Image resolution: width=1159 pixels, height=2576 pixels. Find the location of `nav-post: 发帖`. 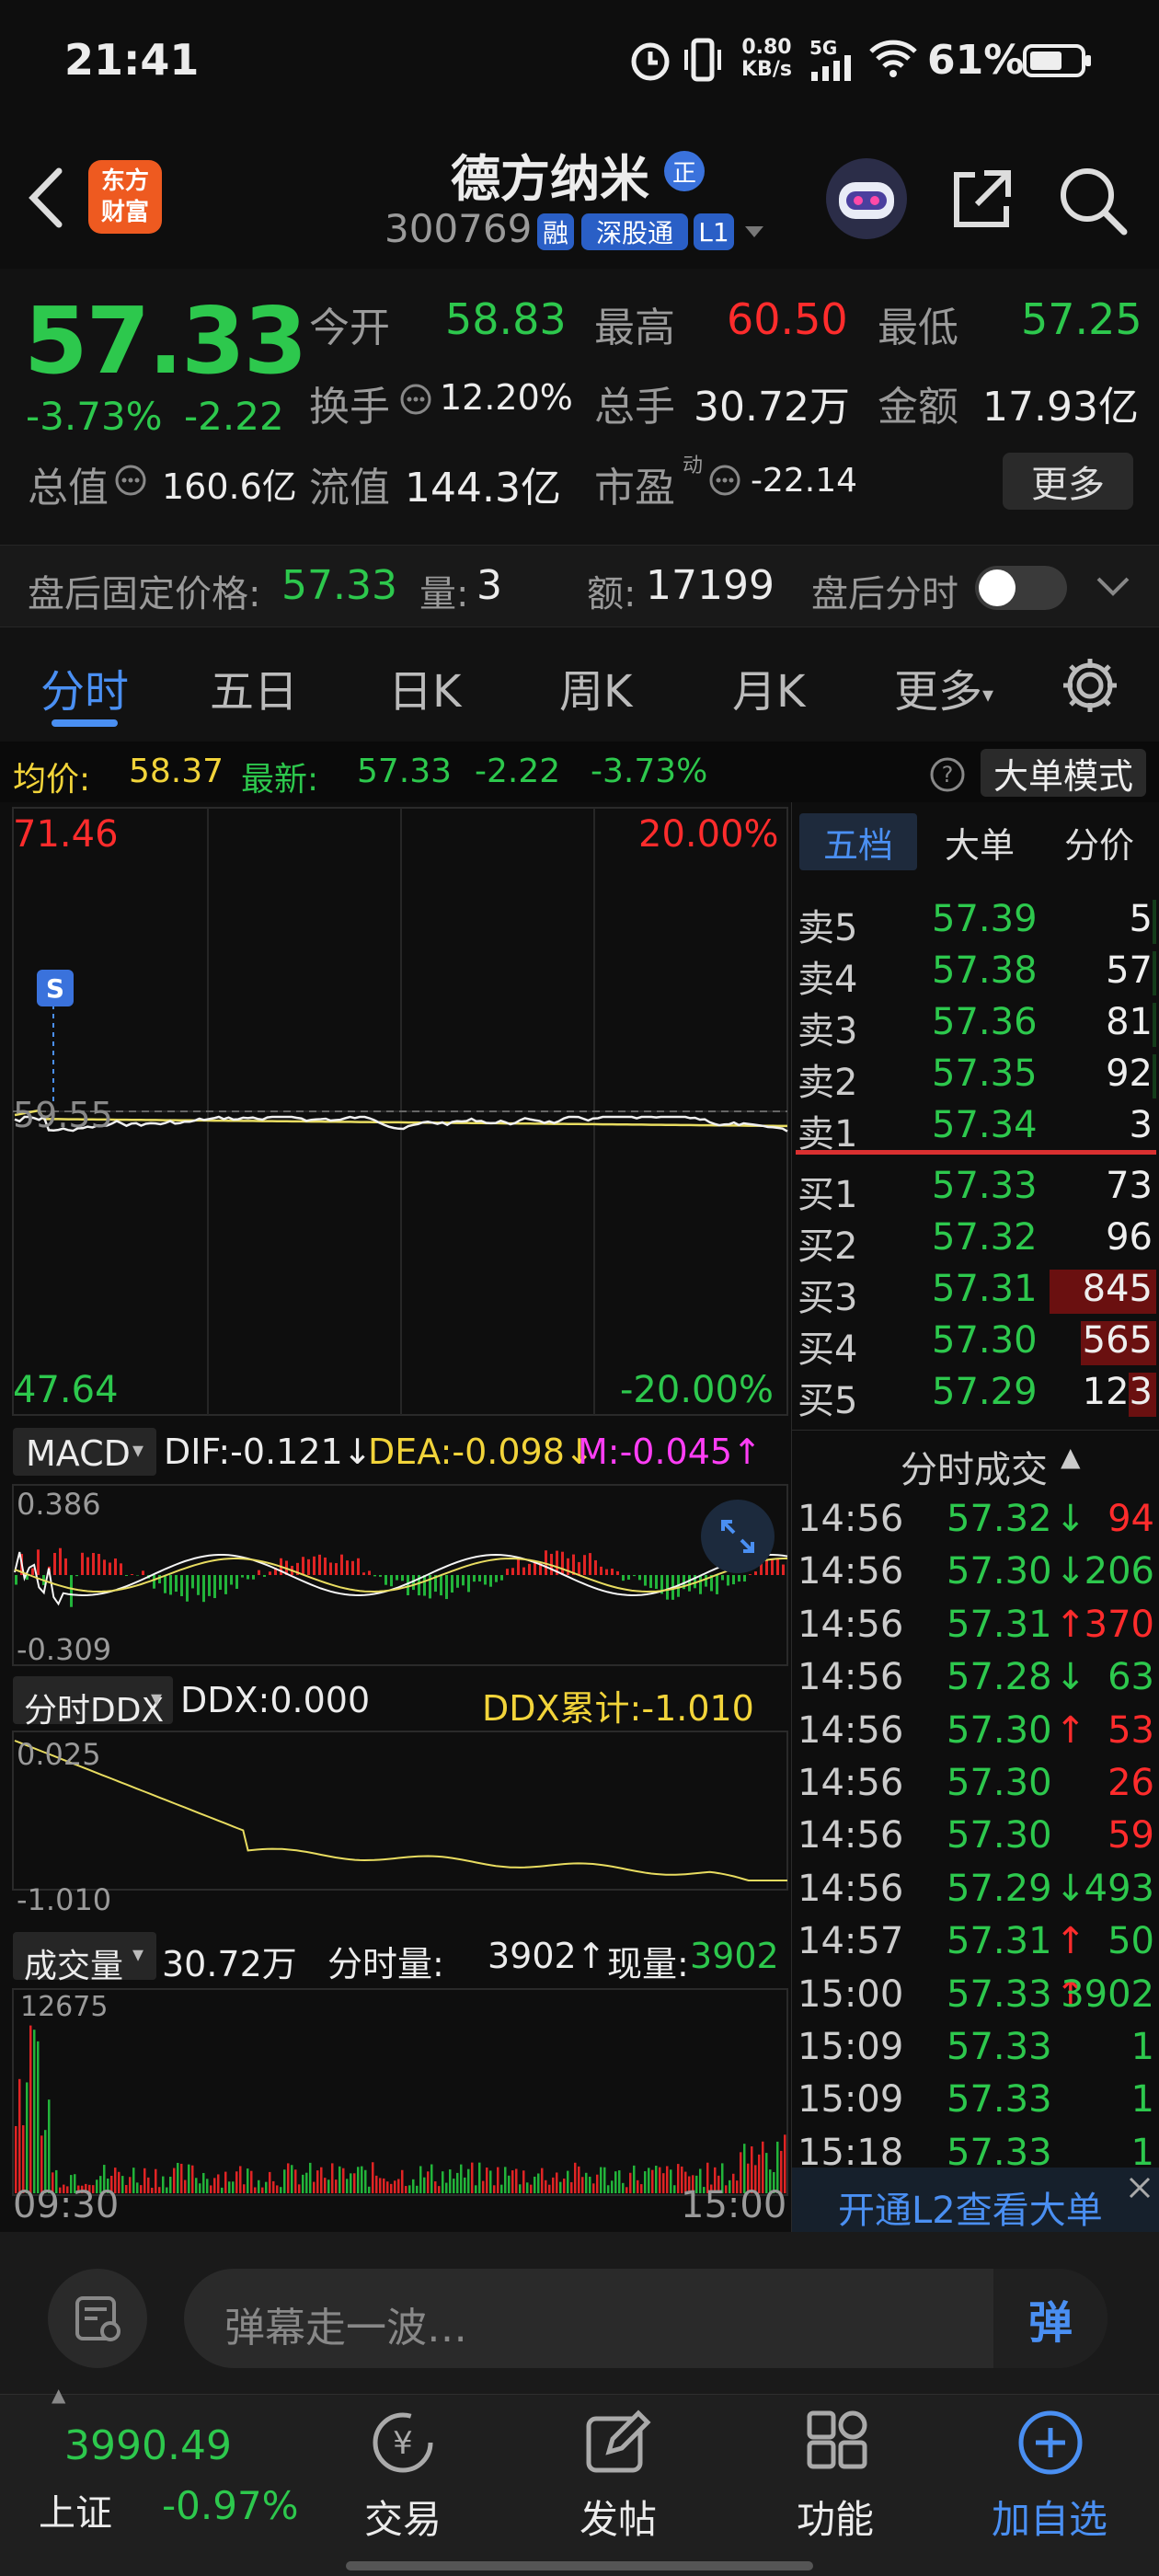

nav-post: 发帖 is located at coordinates (618, 2517).